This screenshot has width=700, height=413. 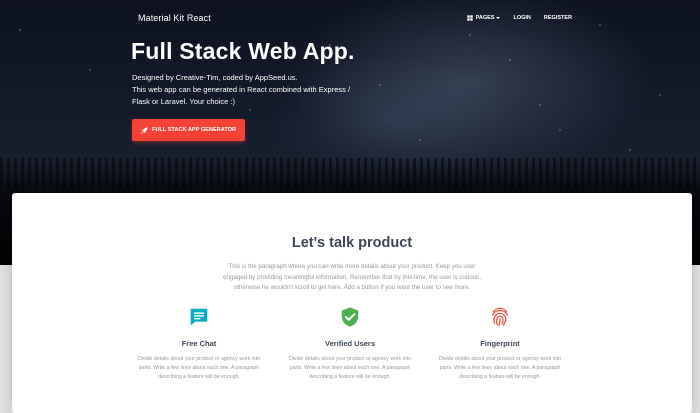 What do you see at coordinates (243, 51) in the screenshot?
I see `hero-title: Full Stack Web App.` at bounding box center [243, 51].